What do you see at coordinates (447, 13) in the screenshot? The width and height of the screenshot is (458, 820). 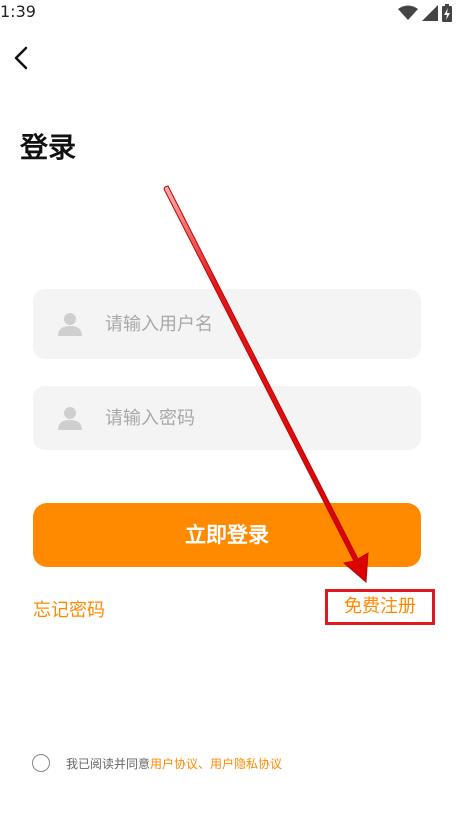 I see `battery-icon` at bounding box center [447, 13].